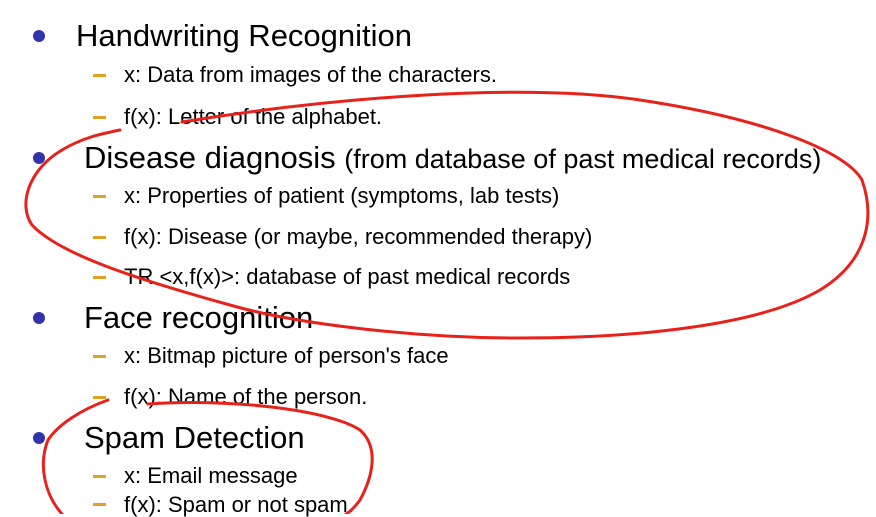  Describe the element at coordinates (310, 74) in the screenshot. I see `item-handwriting-x: x: Data from images of the characters.` at that location.